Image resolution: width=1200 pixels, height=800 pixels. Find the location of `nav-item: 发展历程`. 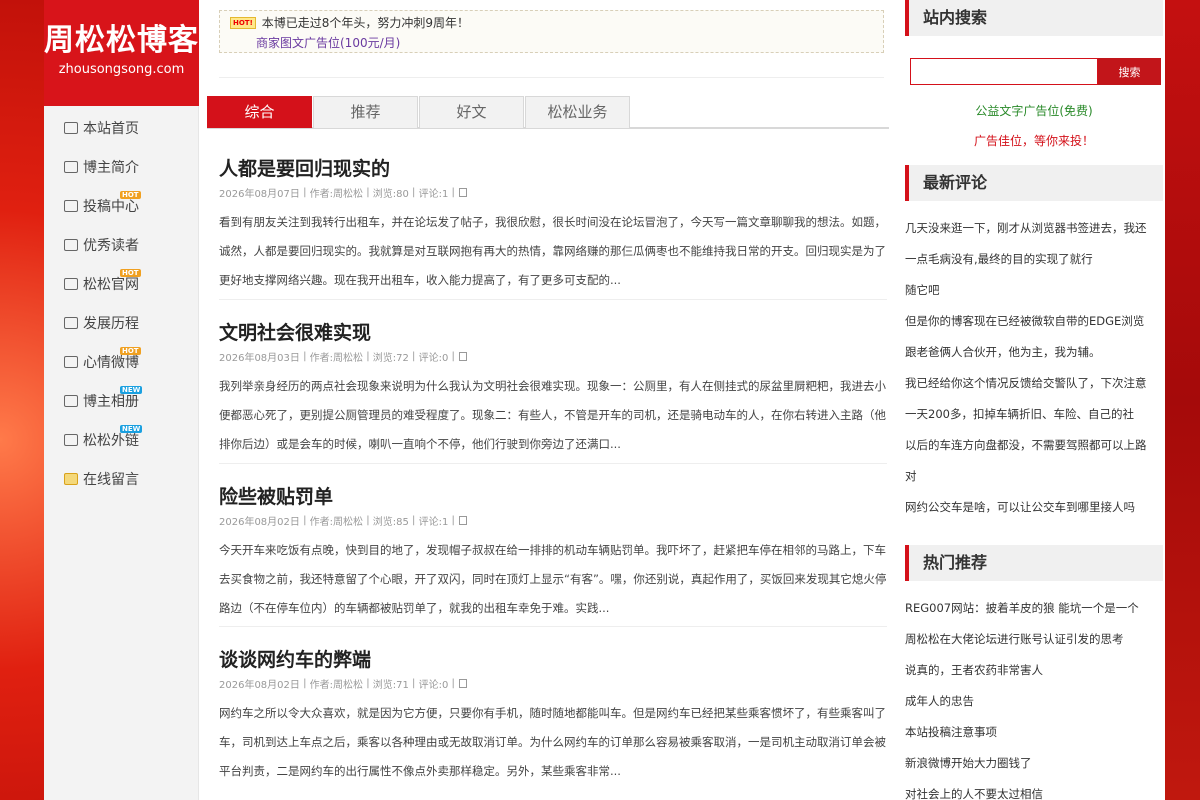

nav-item: 发展历程 is located at coordinates (121, 322).